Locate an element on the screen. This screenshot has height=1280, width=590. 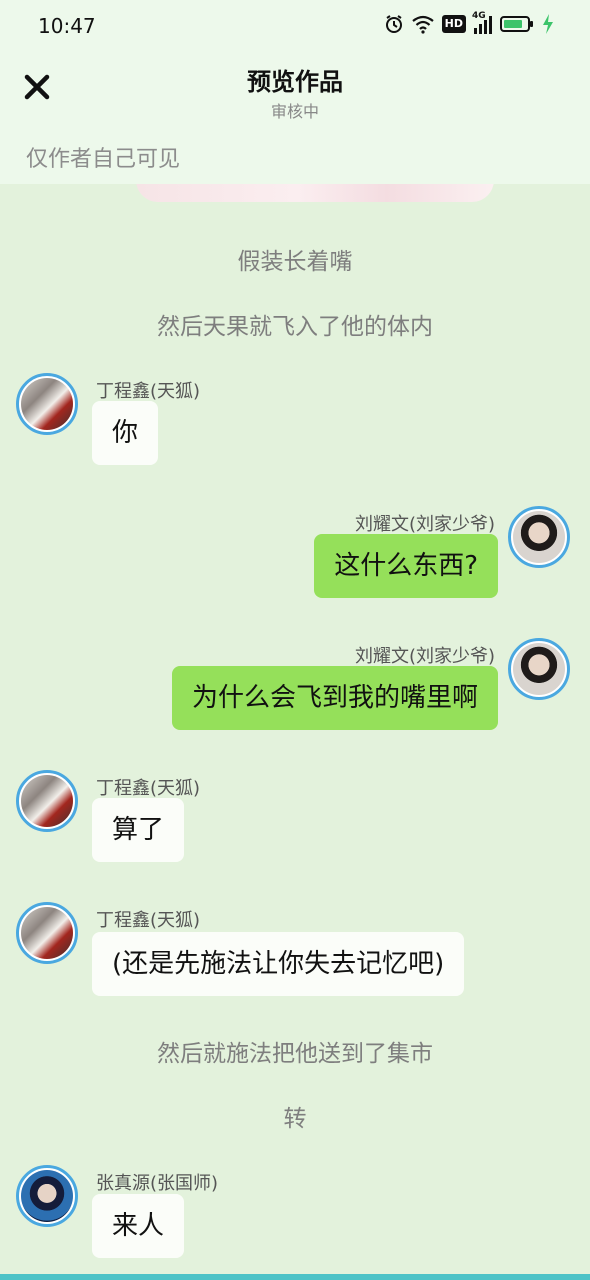
battery-icon is located at coordinates (516, 24).